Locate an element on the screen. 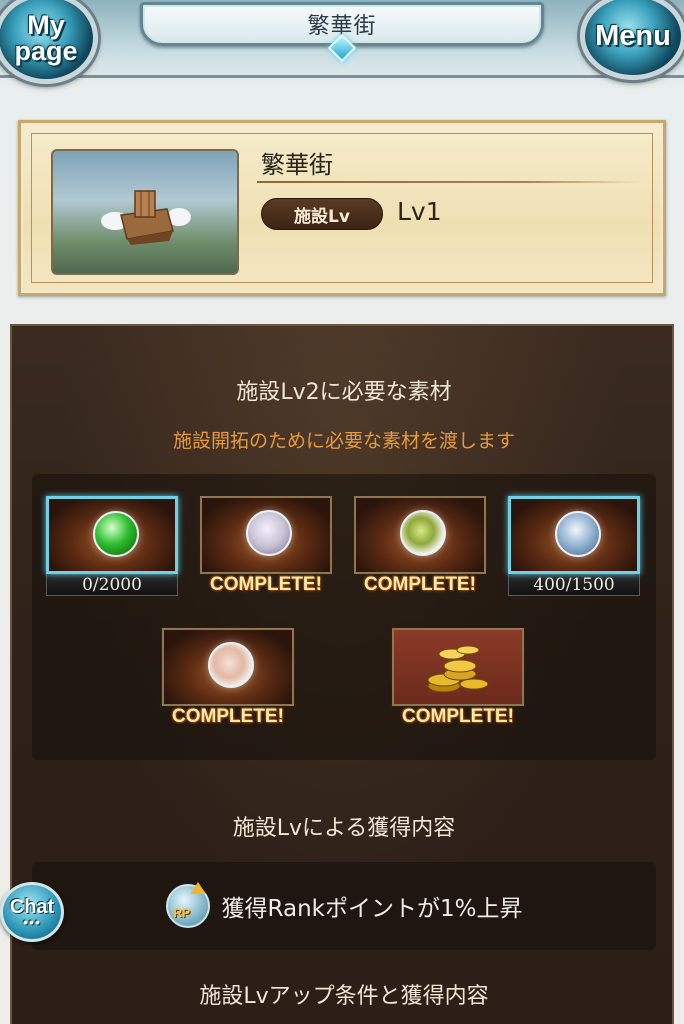 The width and height of the screenshot is (684, 1024). facility-level-value: Lv1 is located at coordinates (419, 211).